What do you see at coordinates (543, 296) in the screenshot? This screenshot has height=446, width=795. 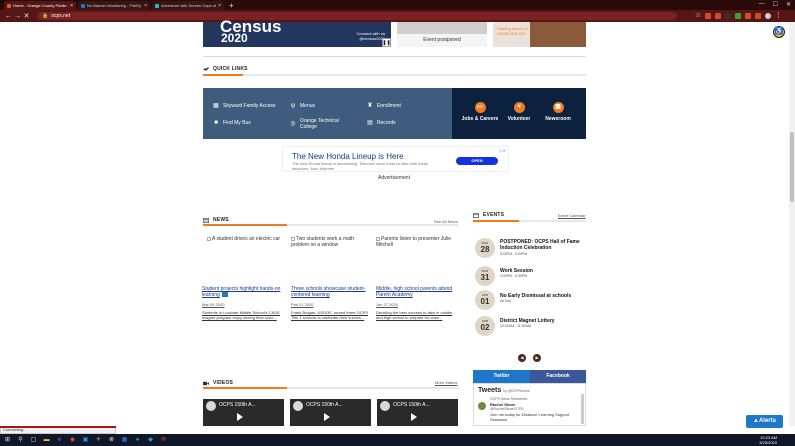 I see `event-title-3: No Early Dismissal at schools` at bounding box center [543, 296].